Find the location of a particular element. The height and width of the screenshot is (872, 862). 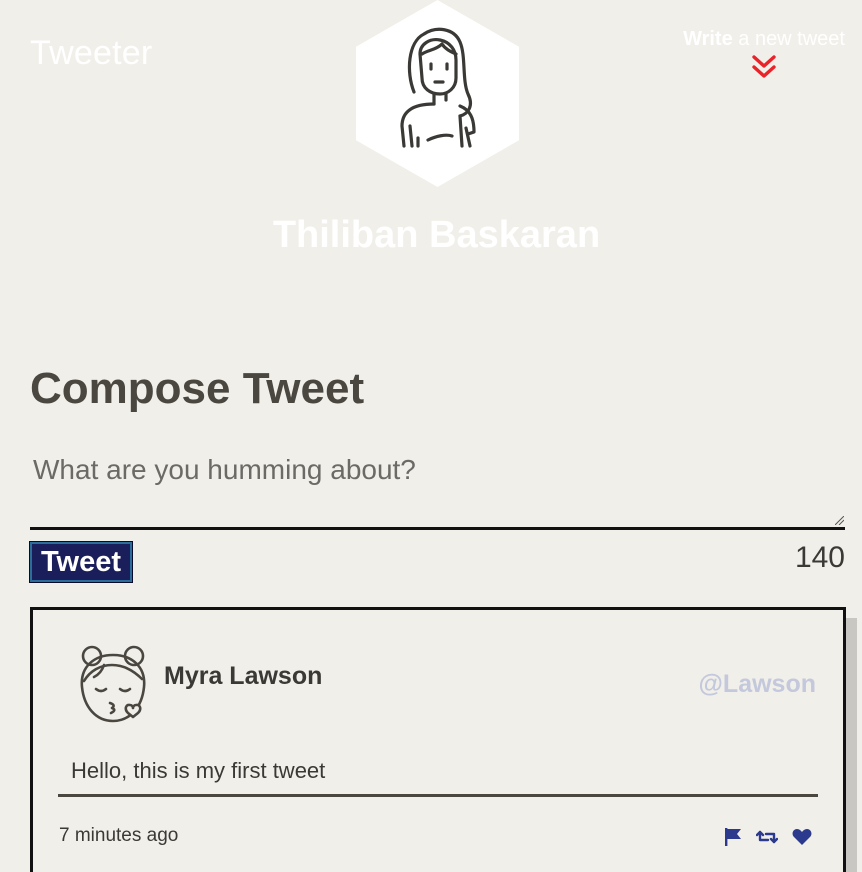

flag-icon is located at coordinates (733, 839).